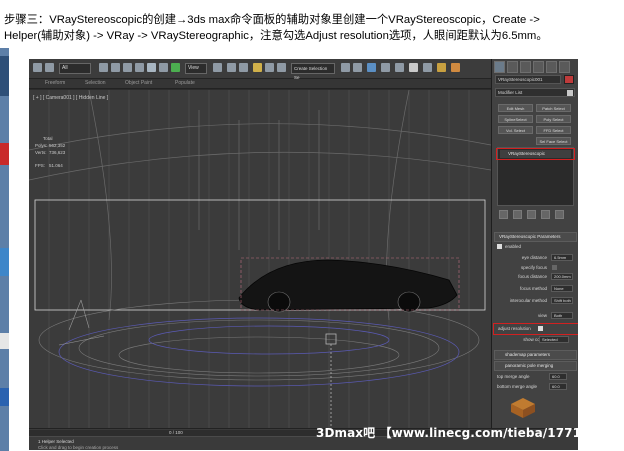  Describe the element at coordinates (554, 267) in the screenshot. I see `specify-focus-checkbox` at that location.